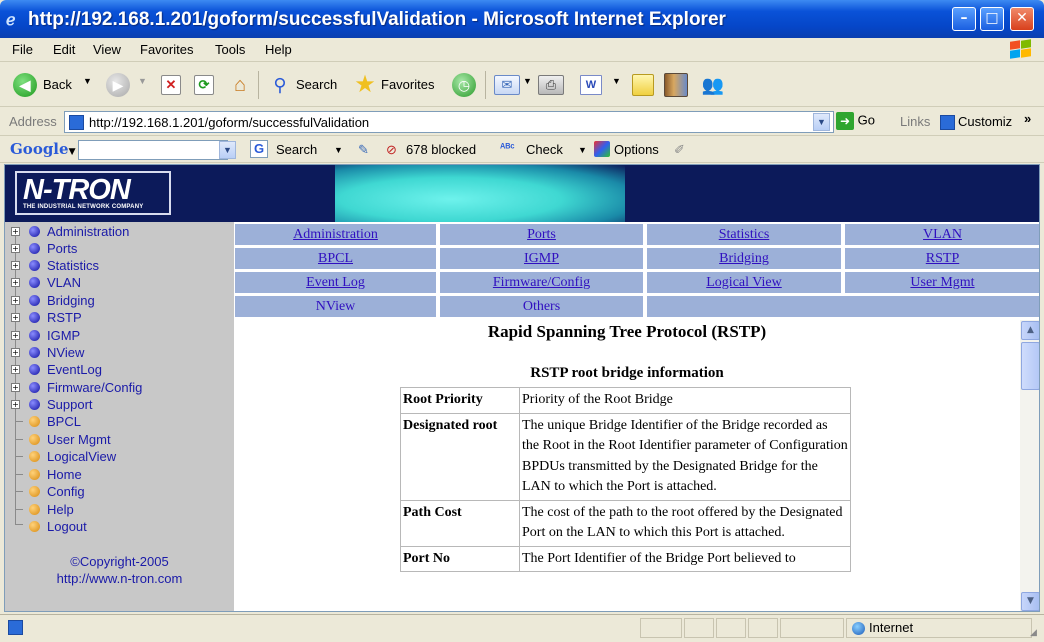 This screenshot has height=642, width=1044. What do you see at coordinates (541, 306) in the screenshot?
I see `nav-others: Others` at bounding box center [541, 306].